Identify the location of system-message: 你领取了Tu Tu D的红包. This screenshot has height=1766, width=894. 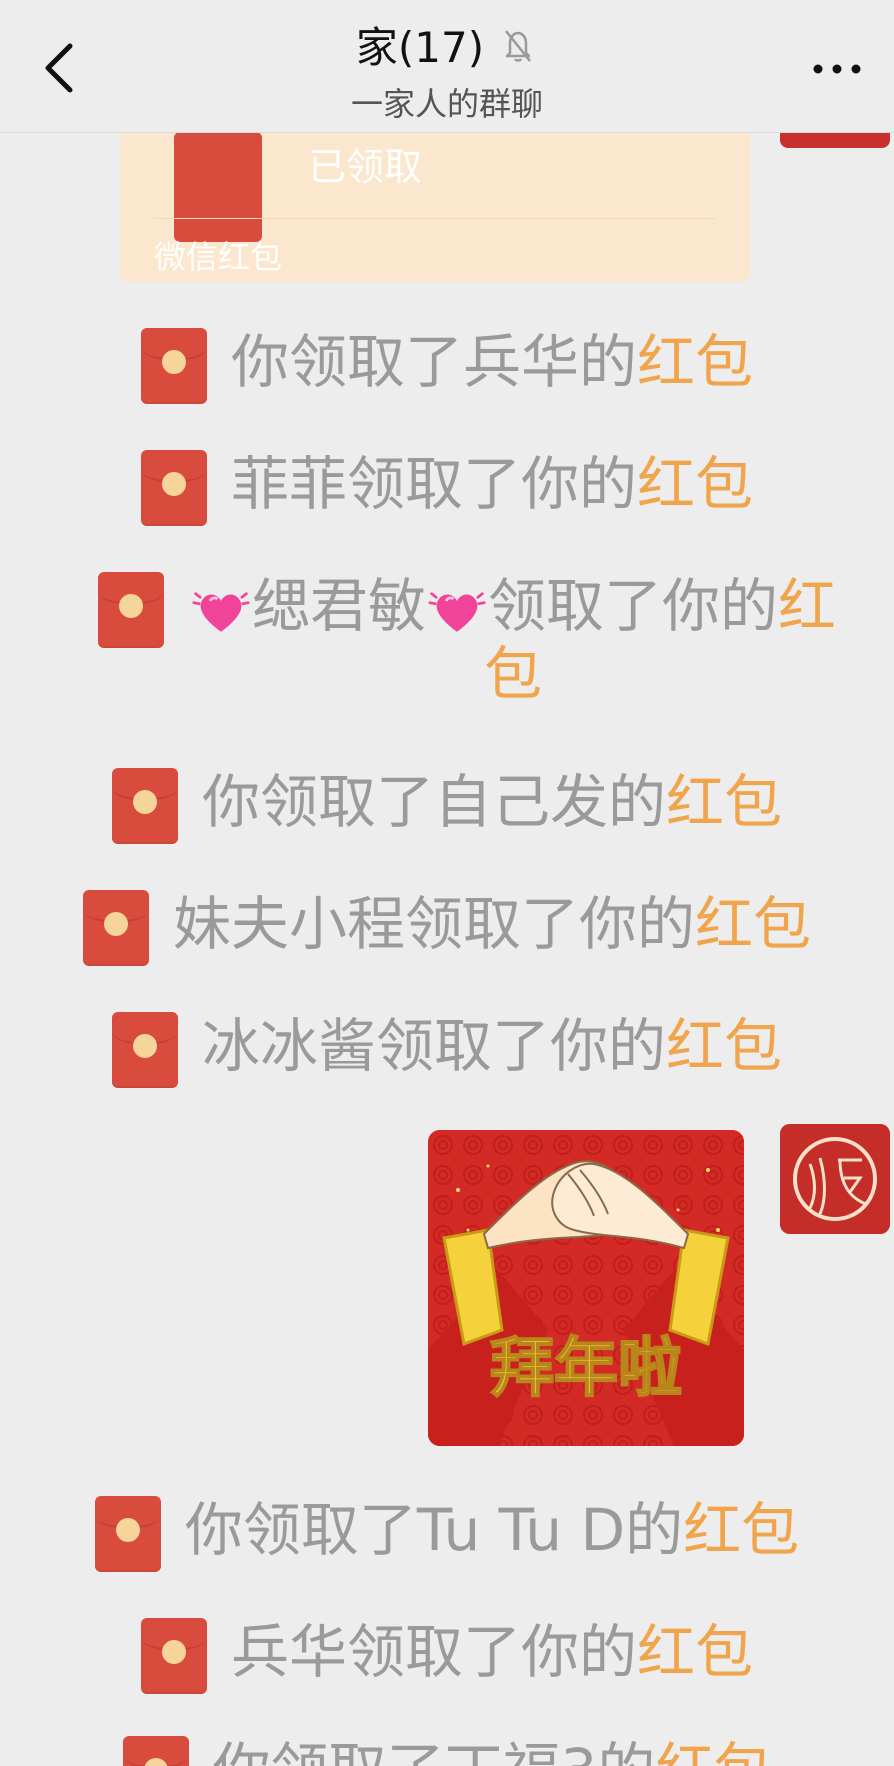
(447, 1534).